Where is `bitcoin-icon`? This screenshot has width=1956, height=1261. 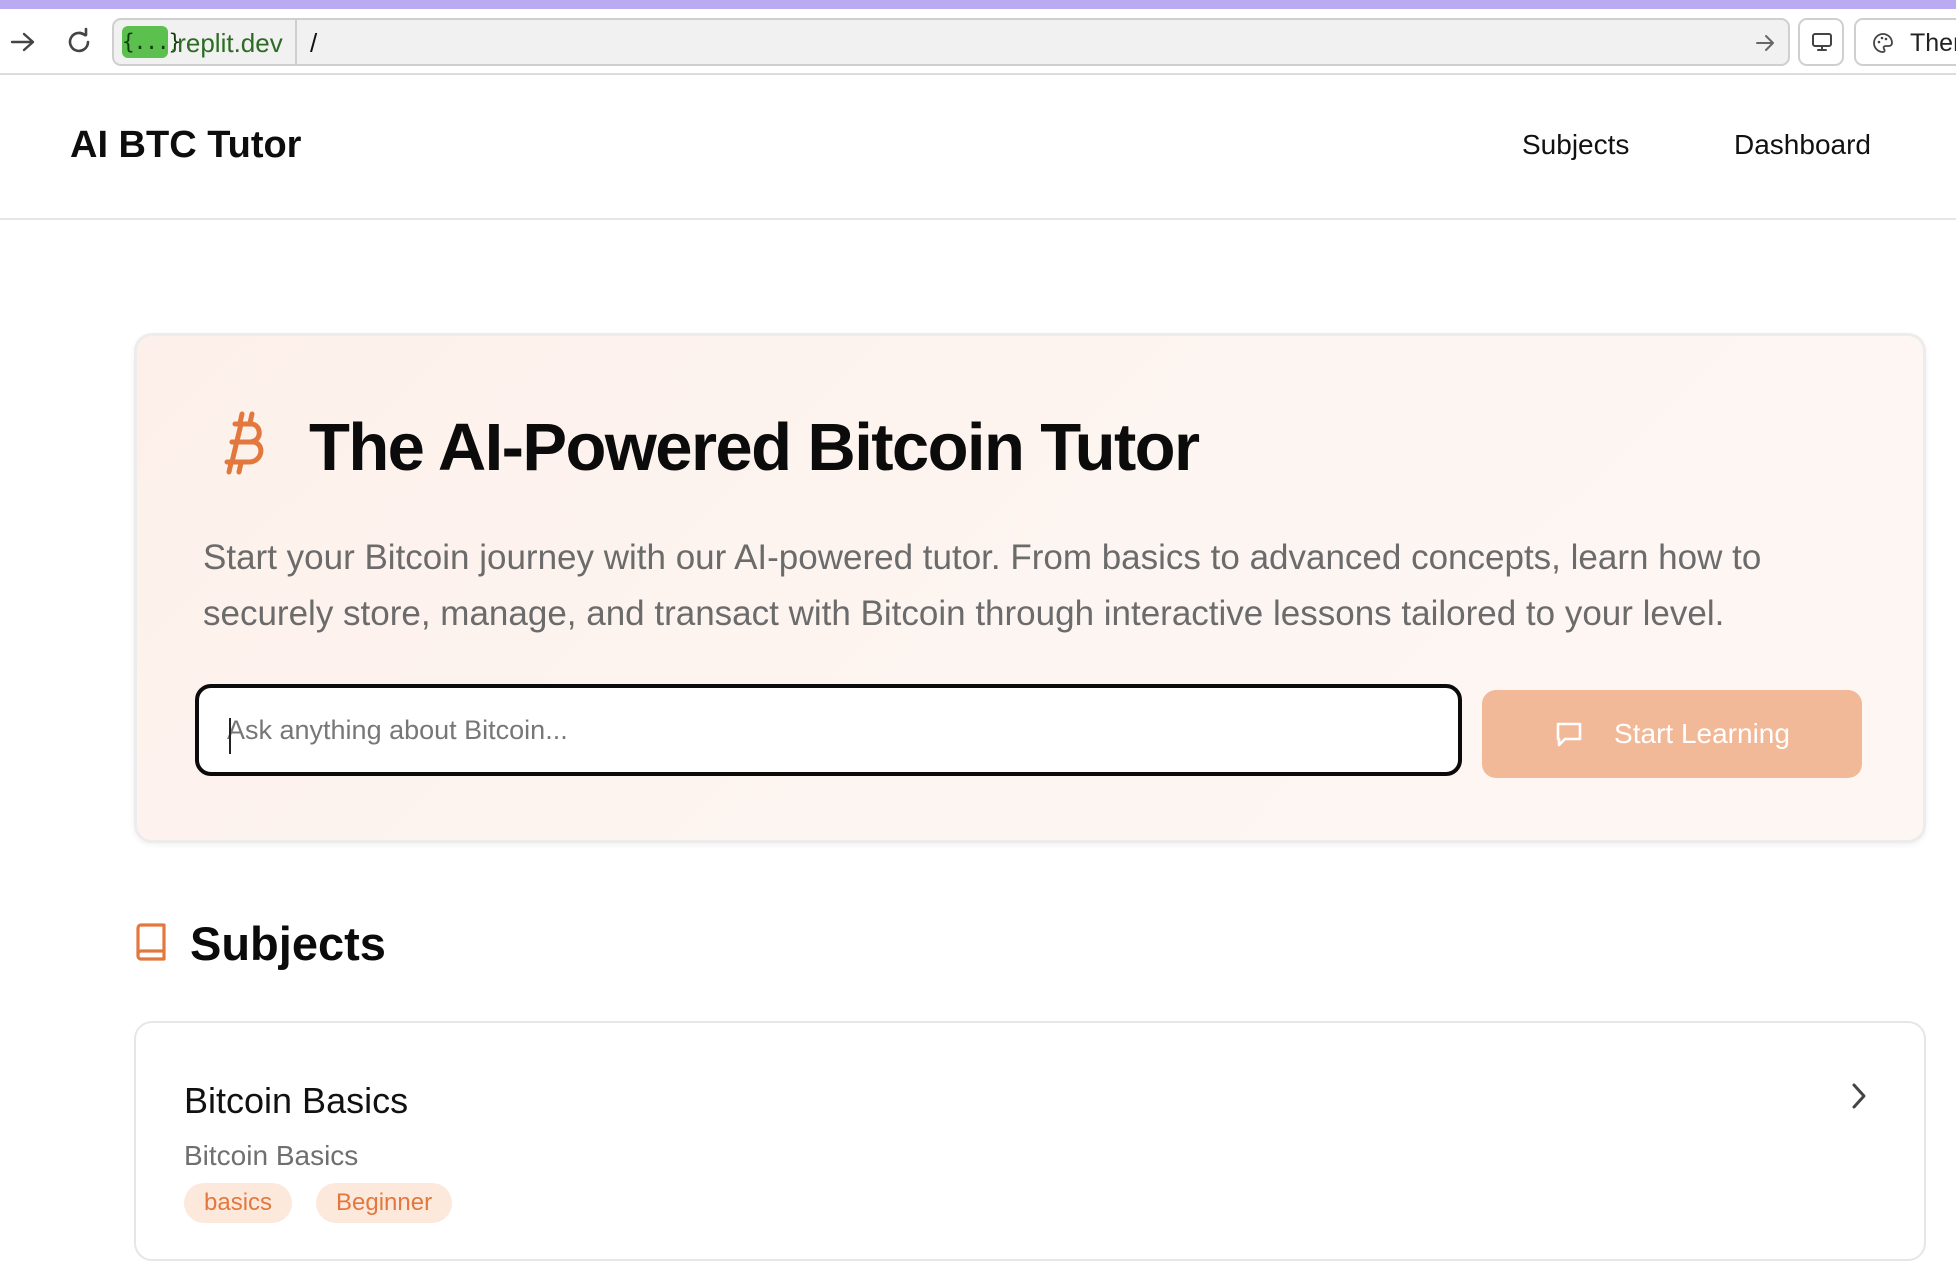 bitcoin-icon is located at coordinates (244, 443).